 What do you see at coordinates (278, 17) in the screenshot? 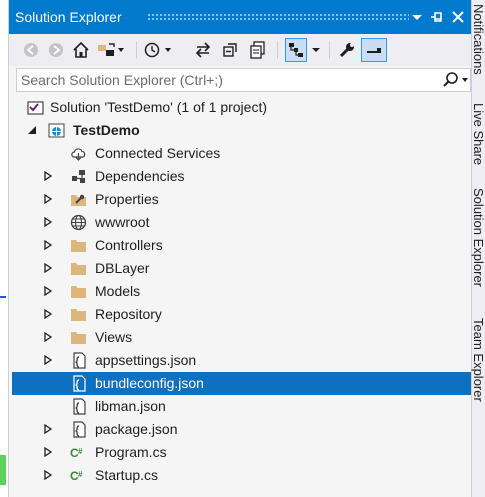
I see `drag-grip` at bounding box center [278, 17].